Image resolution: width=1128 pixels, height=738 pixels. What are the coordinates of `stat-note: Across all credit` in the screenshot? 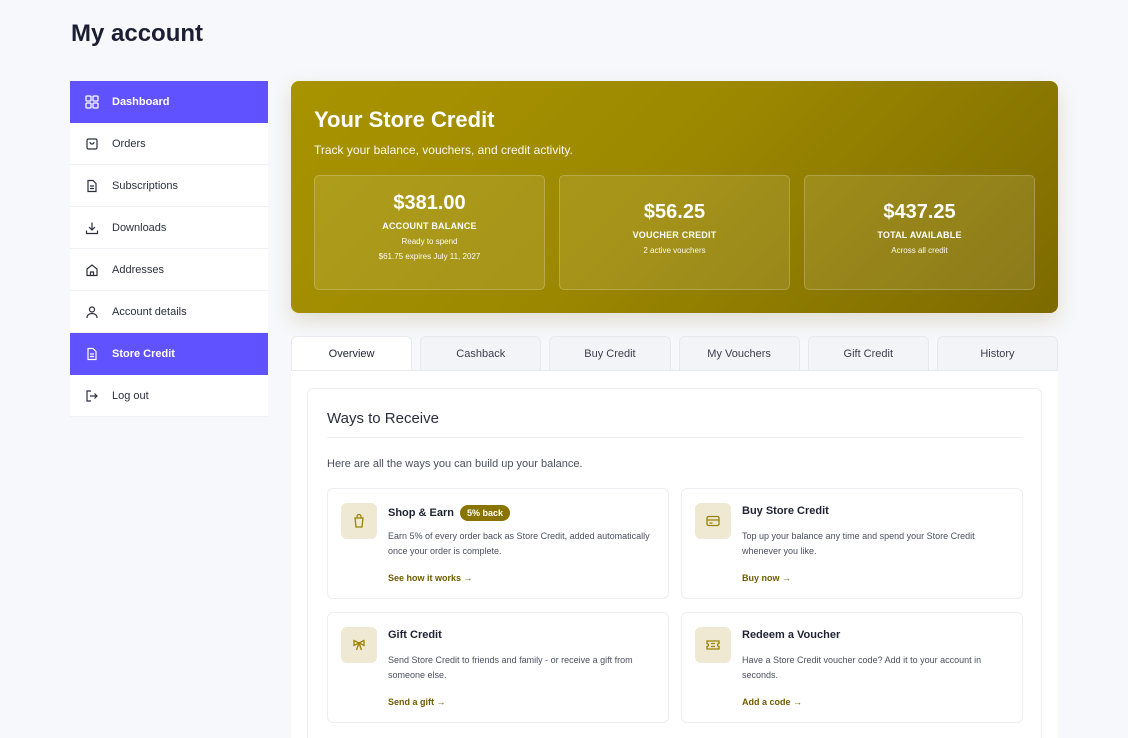 It's located at (919, 250).